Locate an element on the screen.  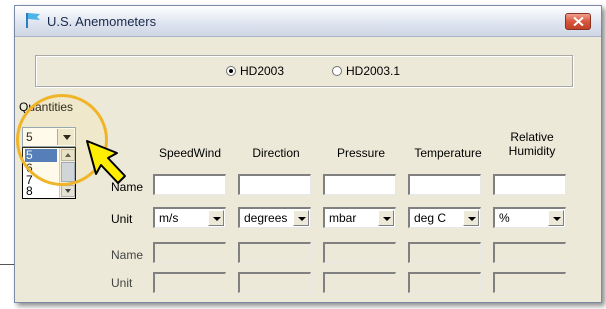
scroll-down-icon is located at coordinates (68, 191).